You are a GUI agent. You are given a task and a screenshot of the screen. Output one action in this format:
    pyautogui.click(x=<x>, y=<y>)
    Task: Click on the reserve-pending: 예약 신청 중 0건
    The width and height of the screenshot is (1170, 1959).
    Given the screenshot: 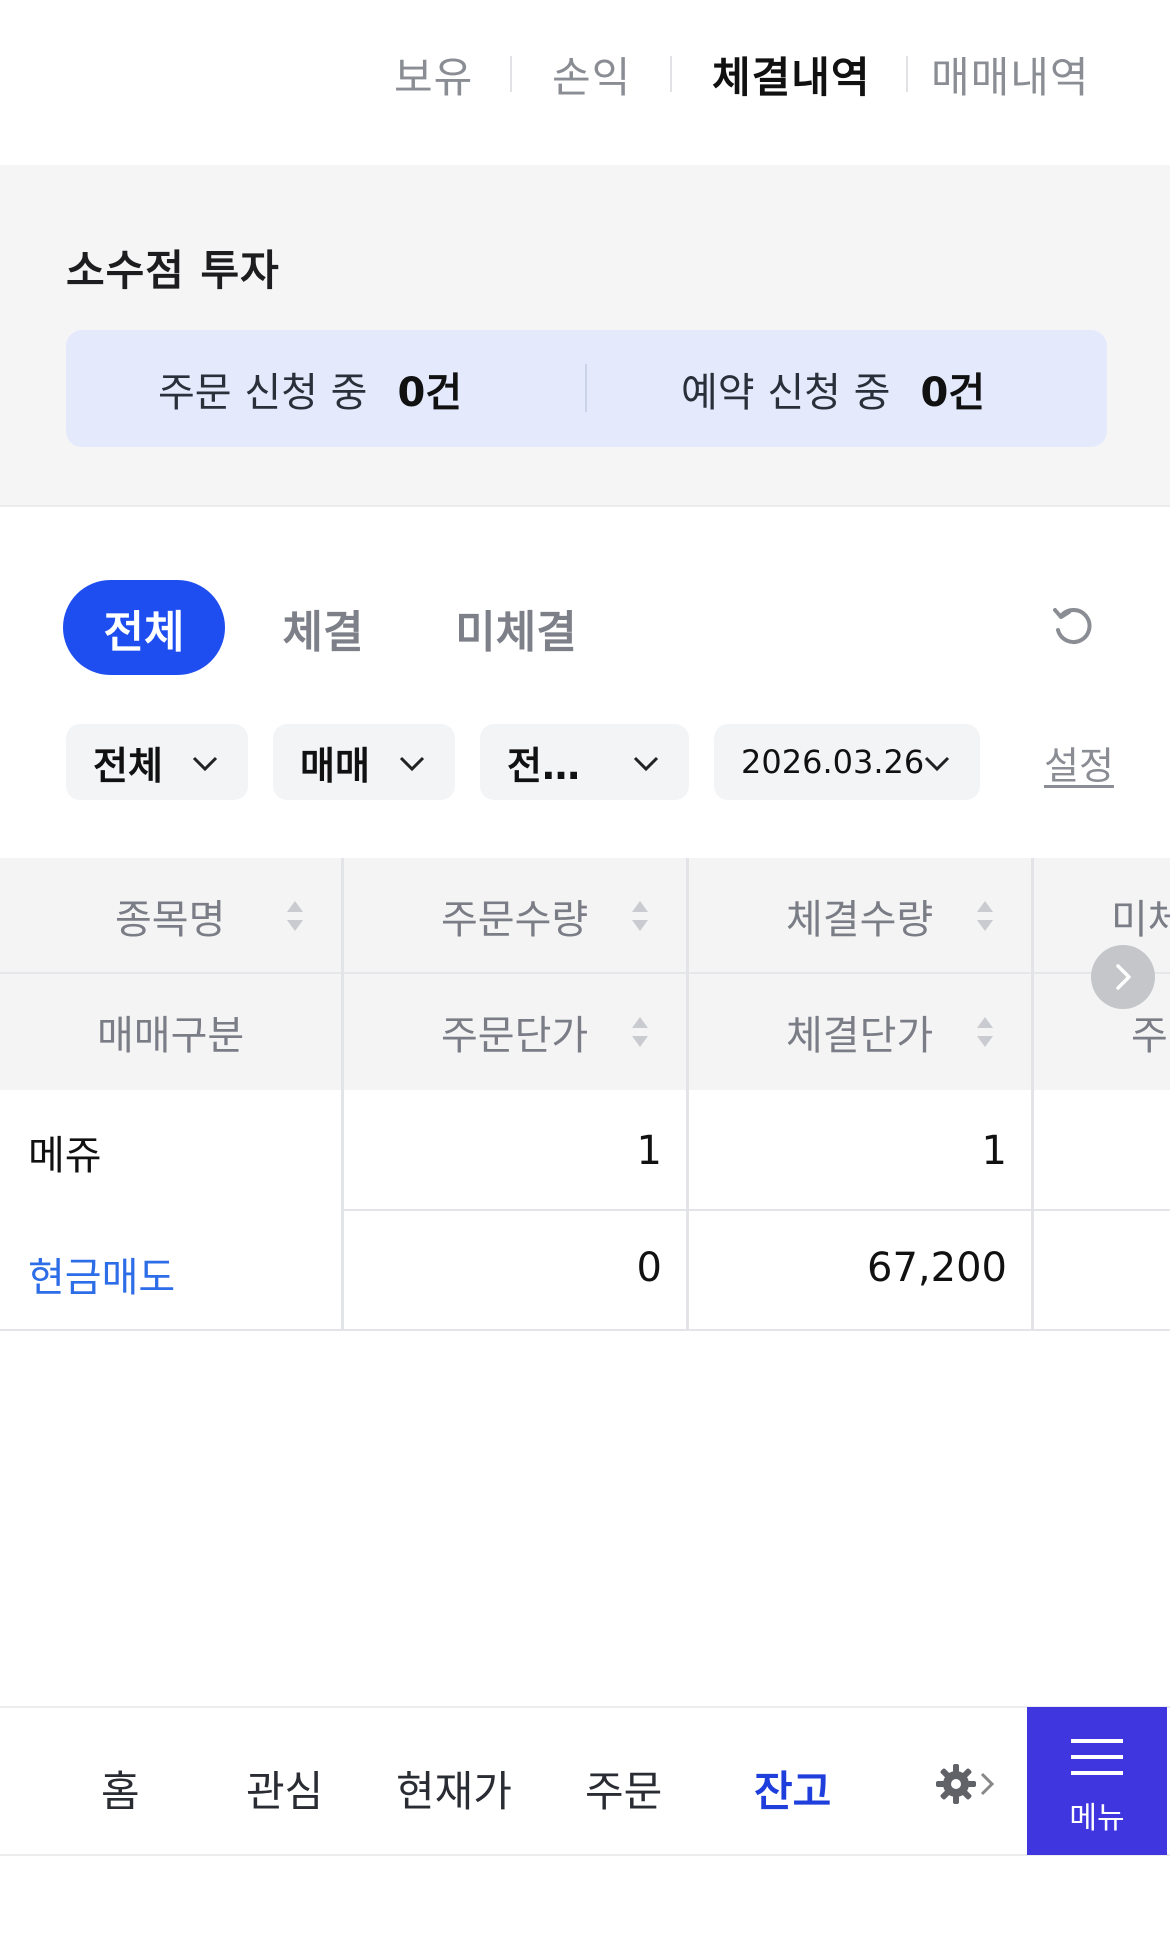 What is the action you would take?
    pyautogui.click(x=833, y=389)
    